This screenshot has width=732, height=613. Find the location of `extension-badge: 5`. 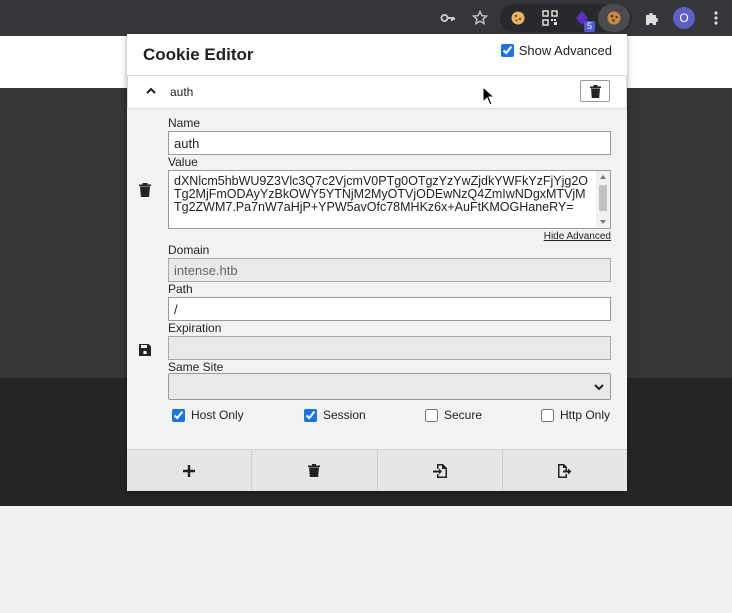

extension-badge: 5 is located at coordinates (589, 26).